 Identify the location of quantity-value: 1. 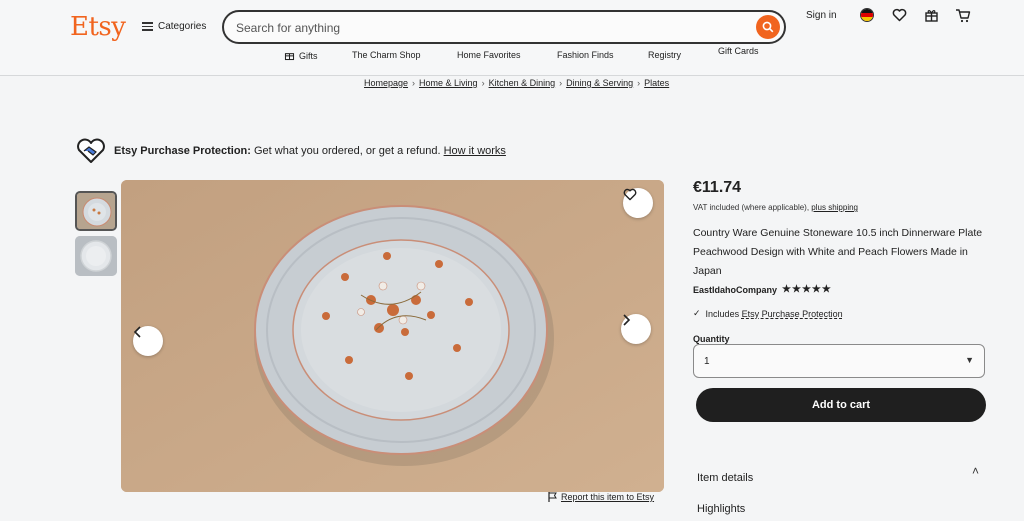
(707, 361).